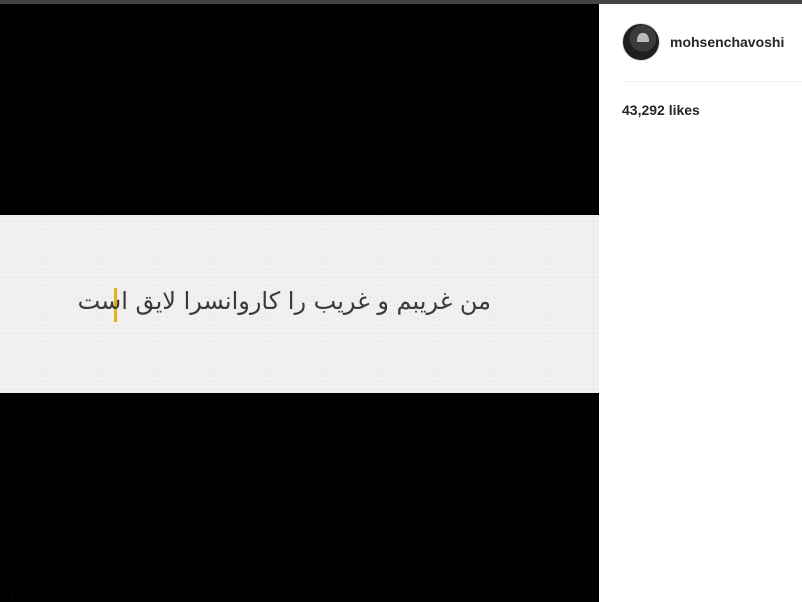 The height and width of the screenshot is (602, 802). I want to click on username-link: mohsenchavoshi, so click(727, 42).